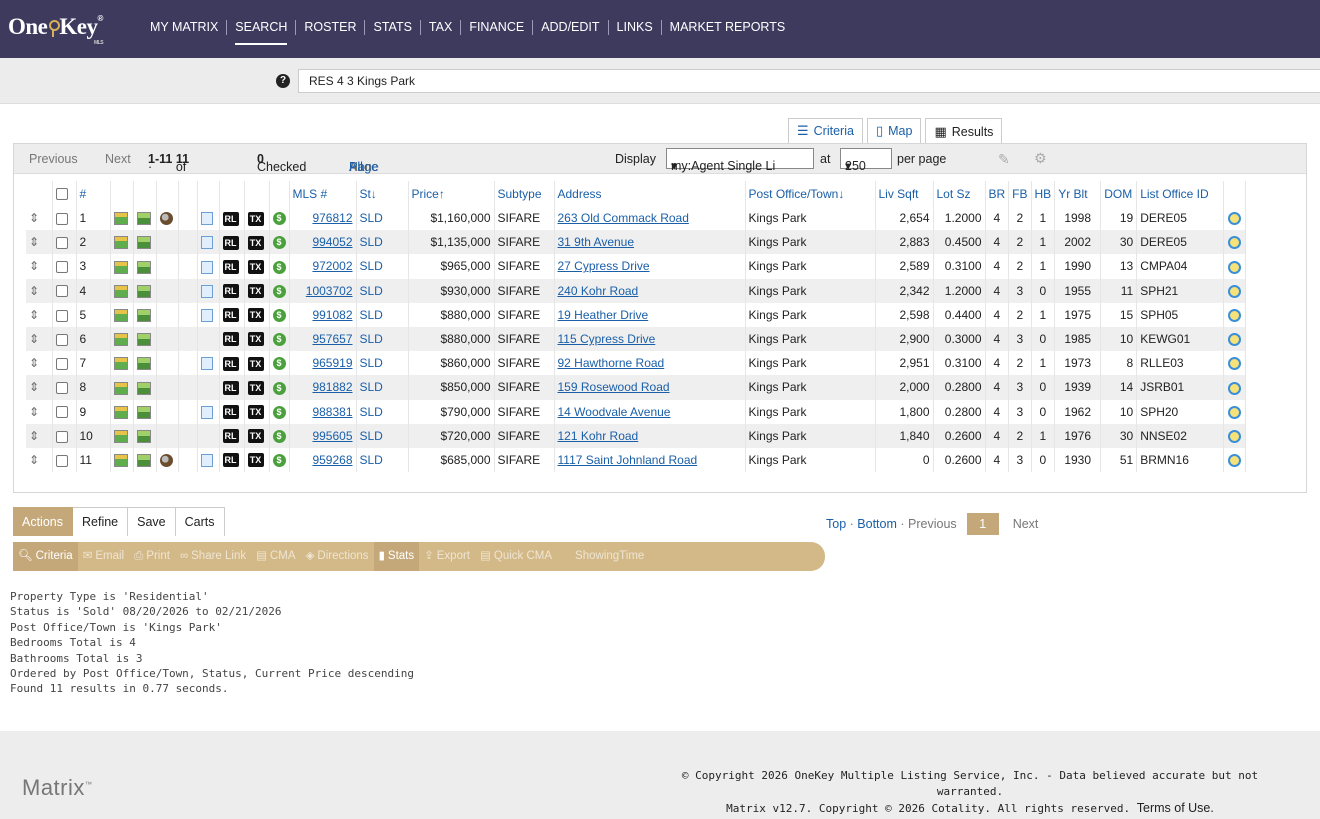 The height and width of the screenshot is (819, 1320). I want to click on address-link: 27 Cypress Drive, so click(604, 266).